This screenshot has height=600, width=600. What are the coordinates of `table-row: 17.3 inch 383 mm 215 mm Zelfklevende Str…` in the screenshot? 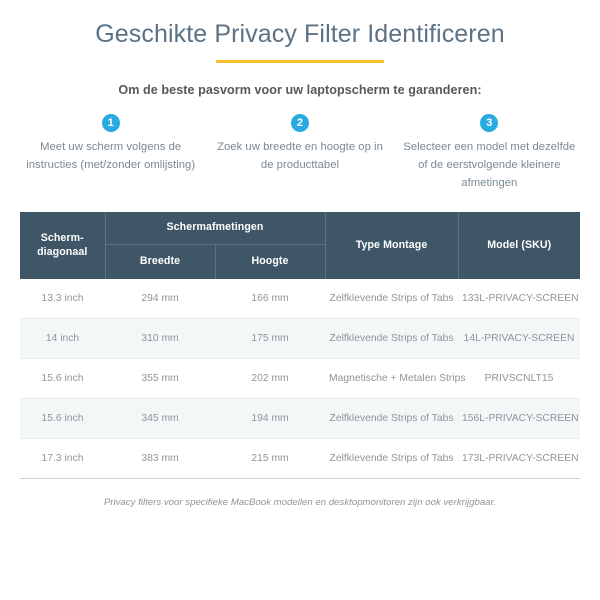 It's located at (300, 458).